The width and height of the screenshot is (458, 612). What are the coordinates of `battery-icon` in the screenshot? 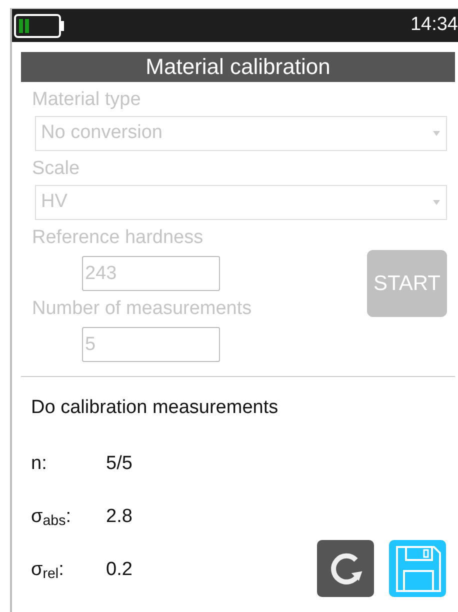 It's located at (40, 26).